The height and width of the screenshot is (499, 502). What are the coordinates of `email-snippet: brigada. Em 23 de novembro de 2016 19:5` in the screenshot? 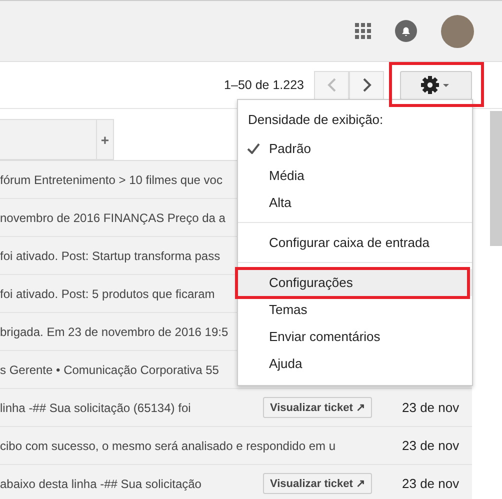 It's located at (114, 331).